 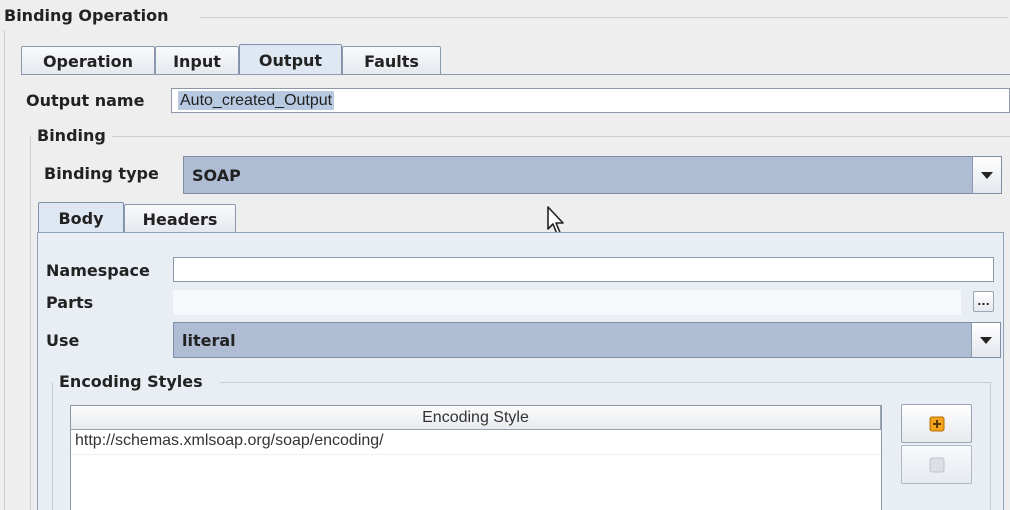 I want to click on parts-value, so click(x=567, y=302).